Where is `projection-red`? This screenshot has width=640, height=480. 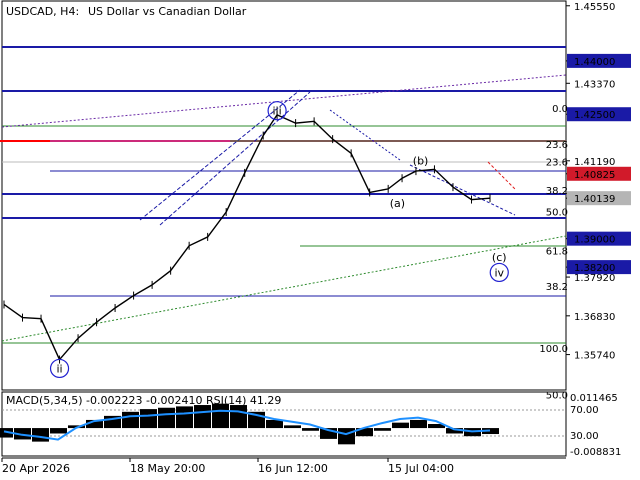
projection-red is located at coordinates (502, 176).